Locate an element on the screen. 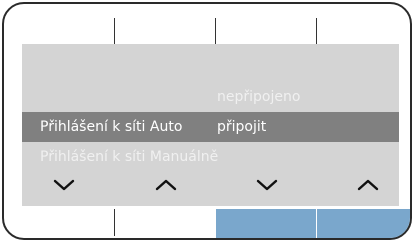 The image size is (420, 244). menu-row-value: připojit is located at coordinates (242, 127).